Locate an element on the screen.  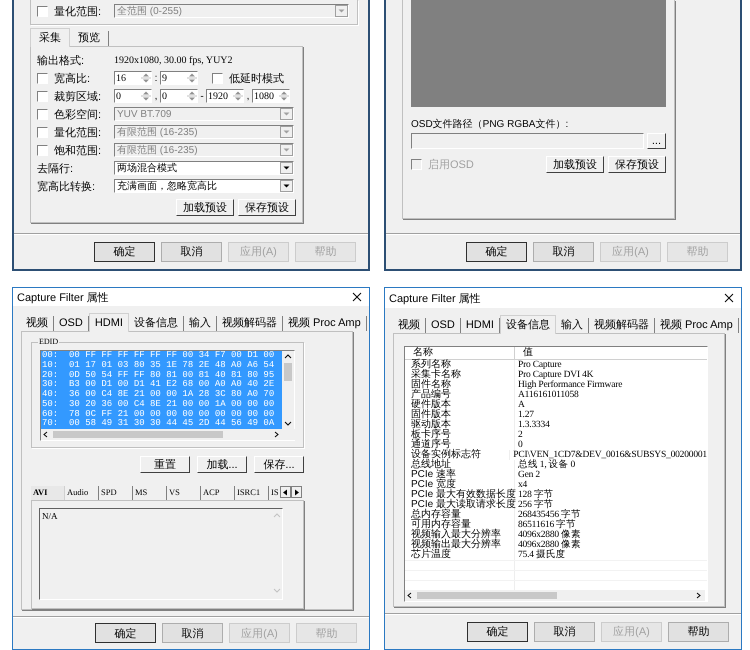
table-cell-text: 128 字节 is located at coordinates (535, 495).